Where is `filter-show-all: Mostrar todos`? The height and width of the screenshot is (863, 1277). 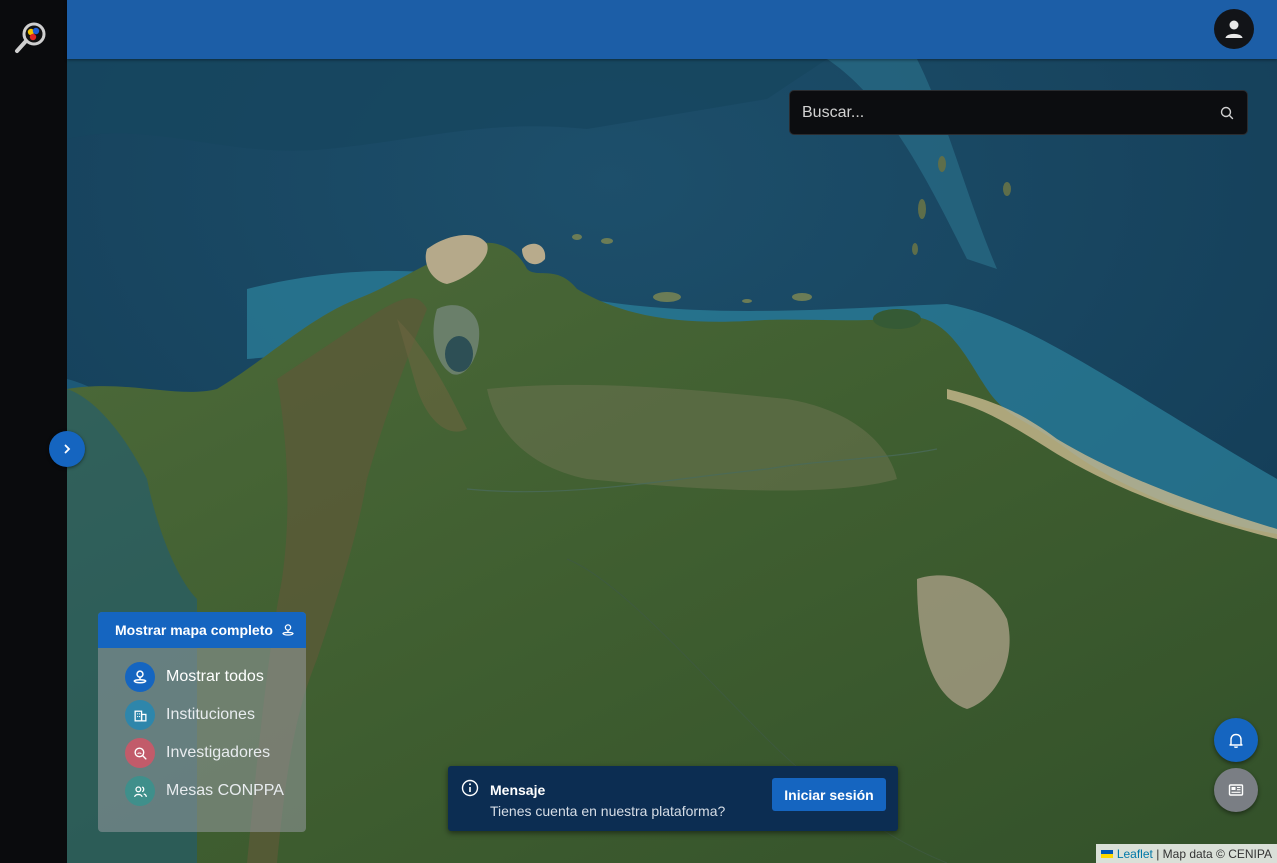 filter-show-all: Mostrar todos is located at coordinates (194, 677).